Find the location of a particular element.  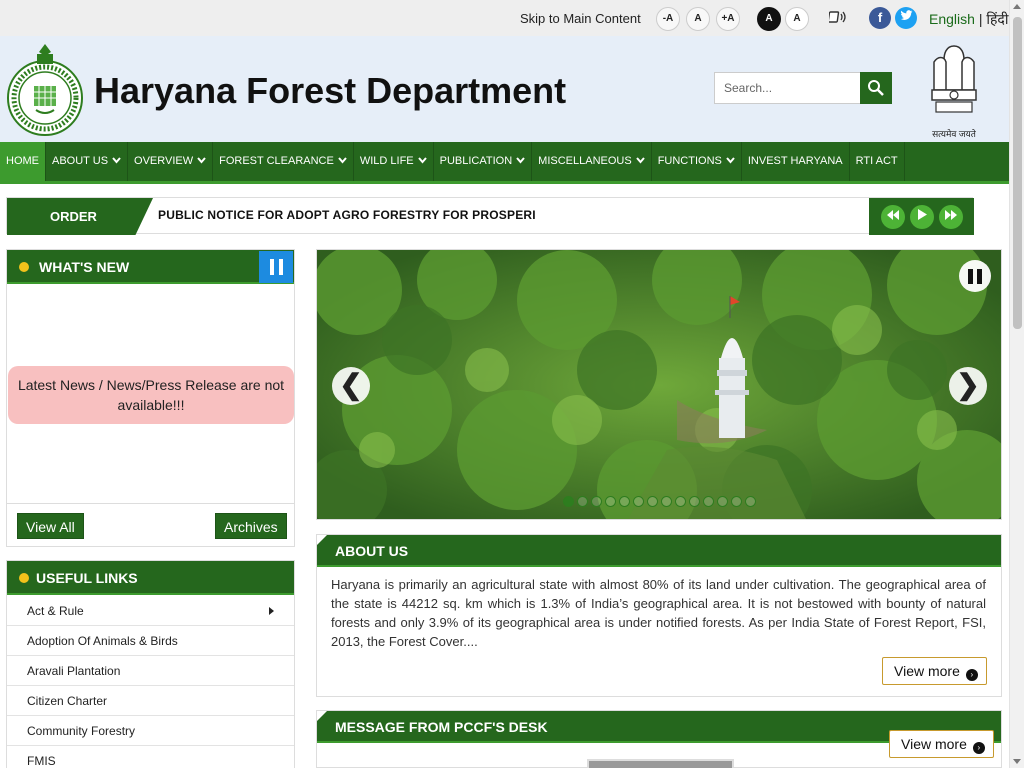

lang-english-link: English is located at coordinates (952, 19).